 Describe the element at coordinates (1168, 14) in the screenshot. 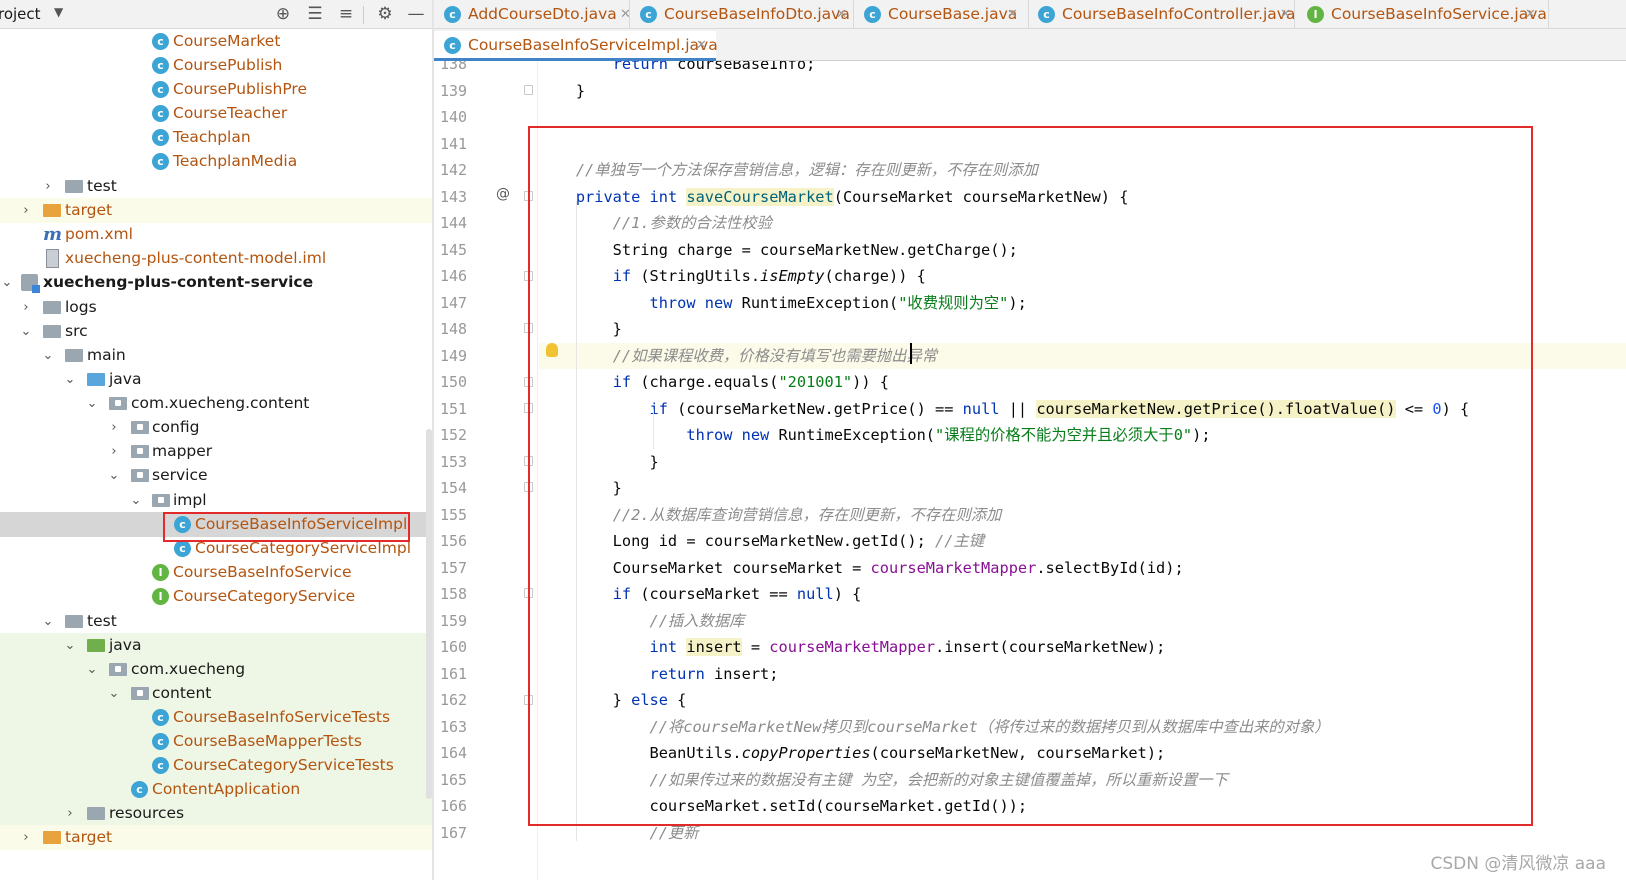

I see `tab-course-base-info-controller: c CourseBaseInfoController.java ✕` at that location.